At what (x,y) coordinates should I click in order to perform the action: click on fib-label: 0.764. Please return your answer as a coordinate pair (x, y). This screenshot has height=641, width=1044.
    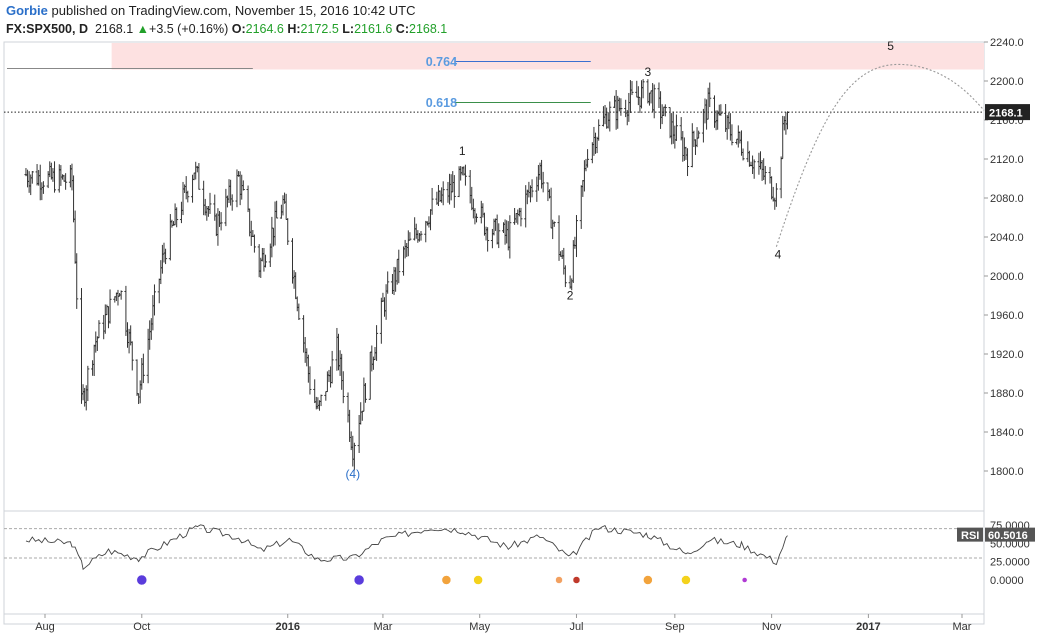
    Looking at the image, I should click on (441, 62).